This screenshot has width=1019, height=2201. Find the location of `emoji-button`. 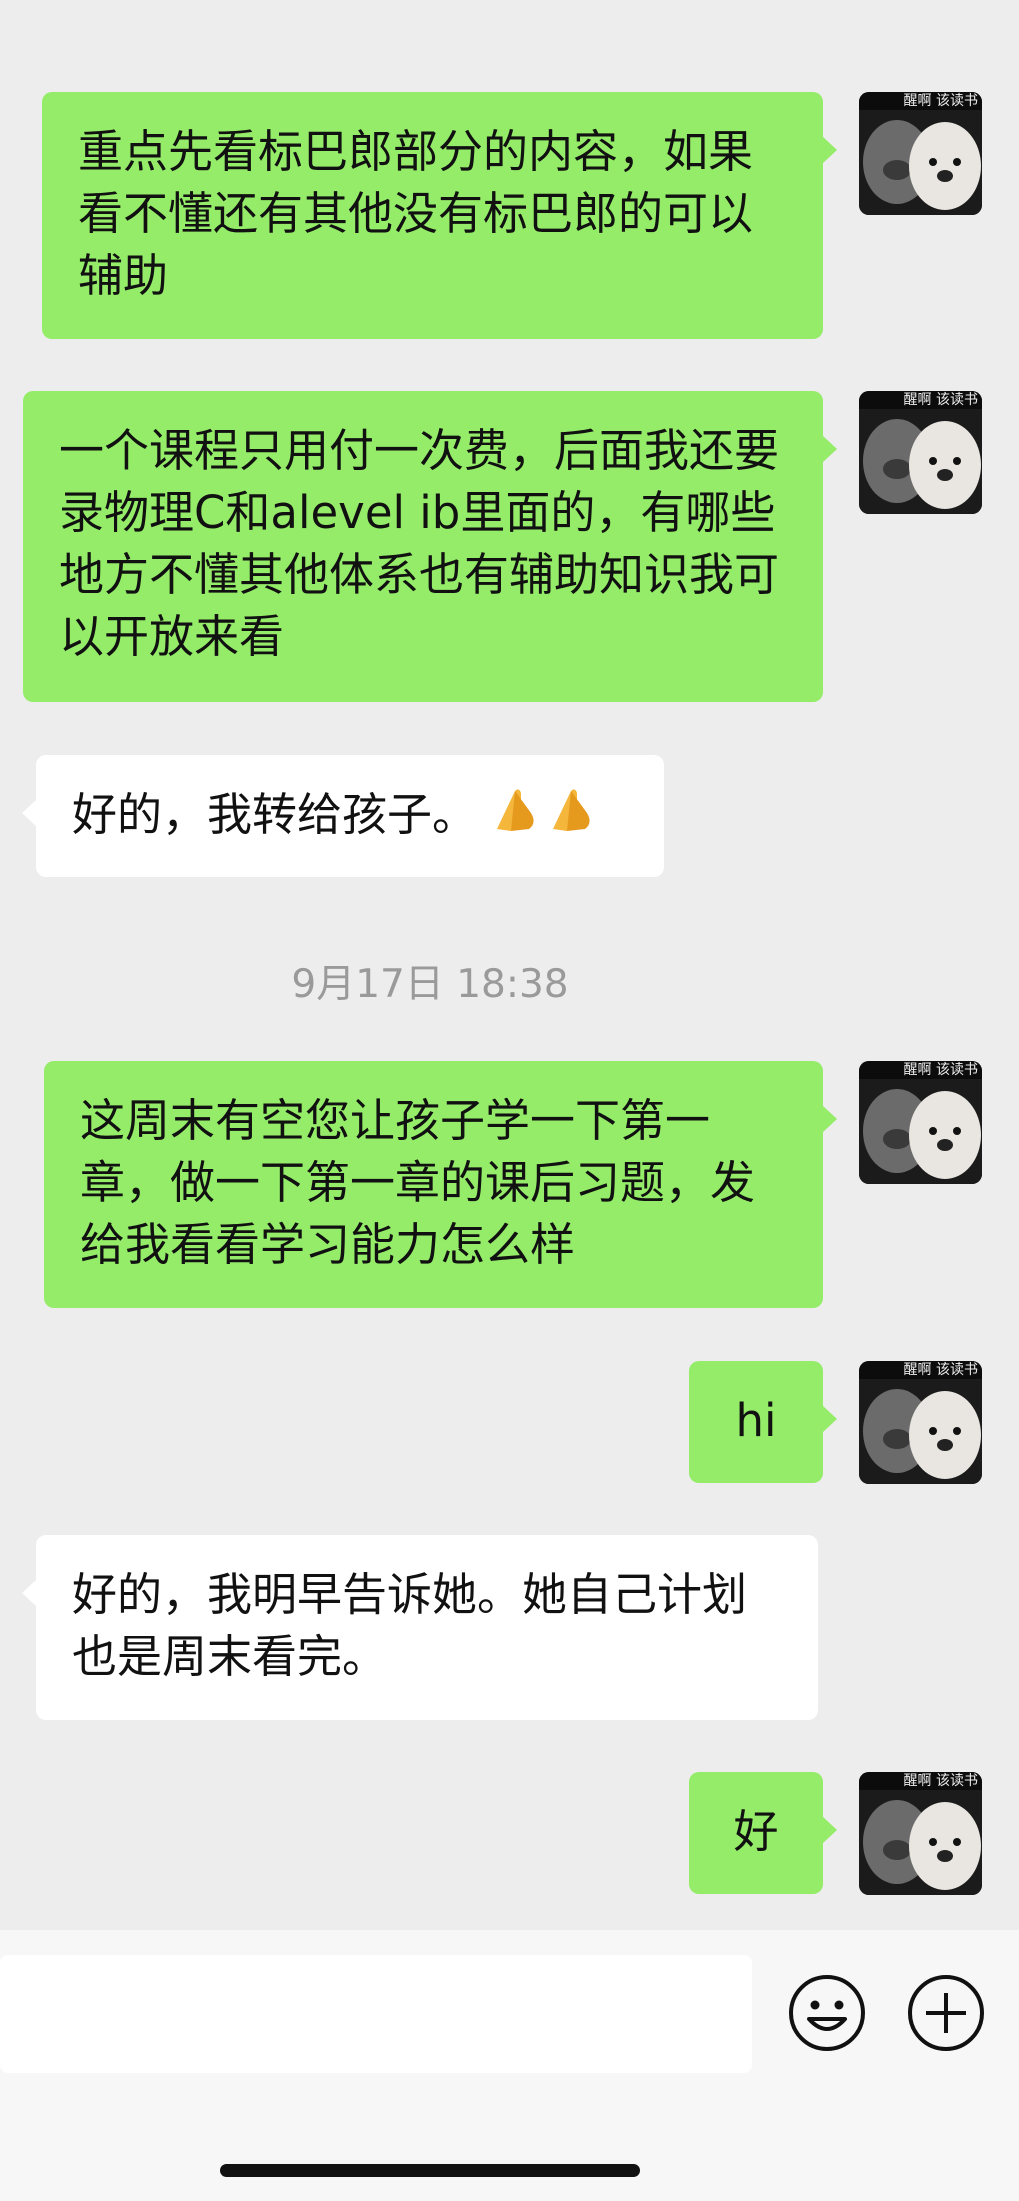

emoji-button is located at coordinates (827, 2013).